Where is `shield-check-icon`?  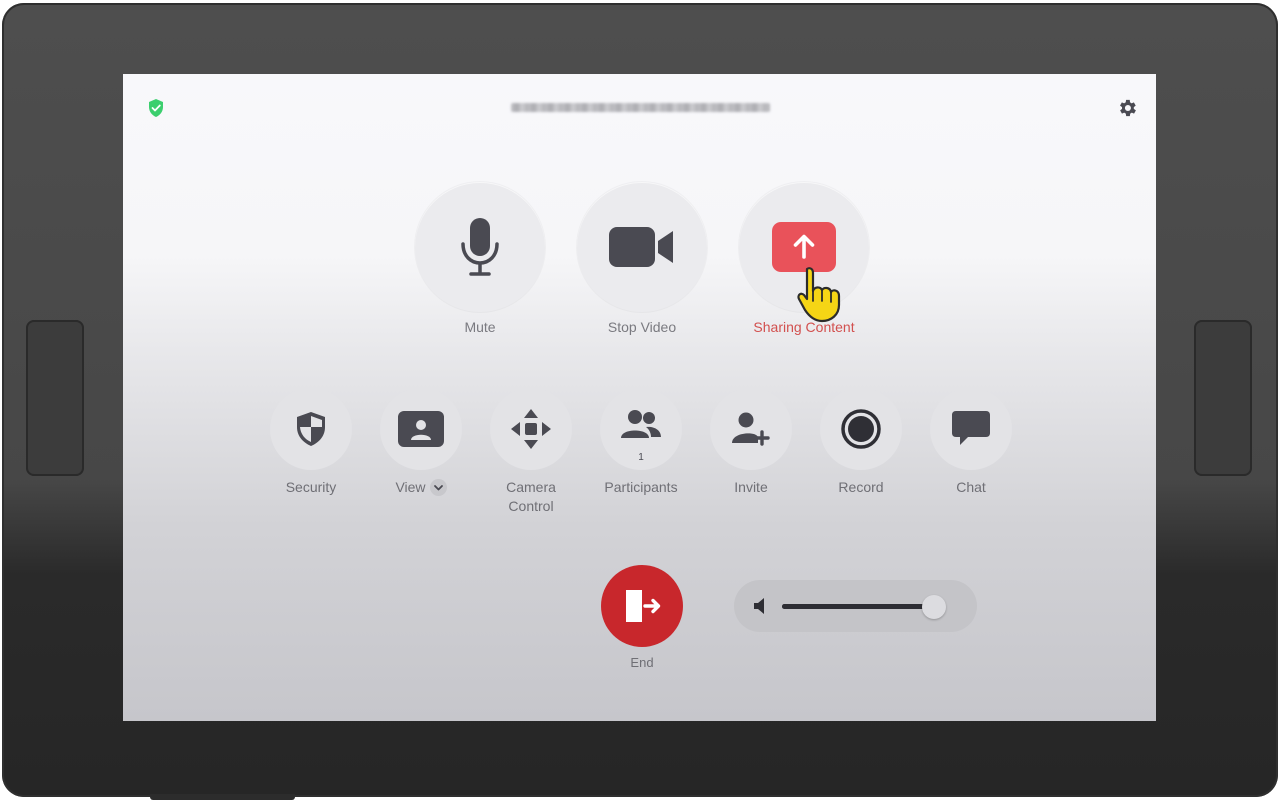 shield-check-icon is located at coordinates (156, 108).